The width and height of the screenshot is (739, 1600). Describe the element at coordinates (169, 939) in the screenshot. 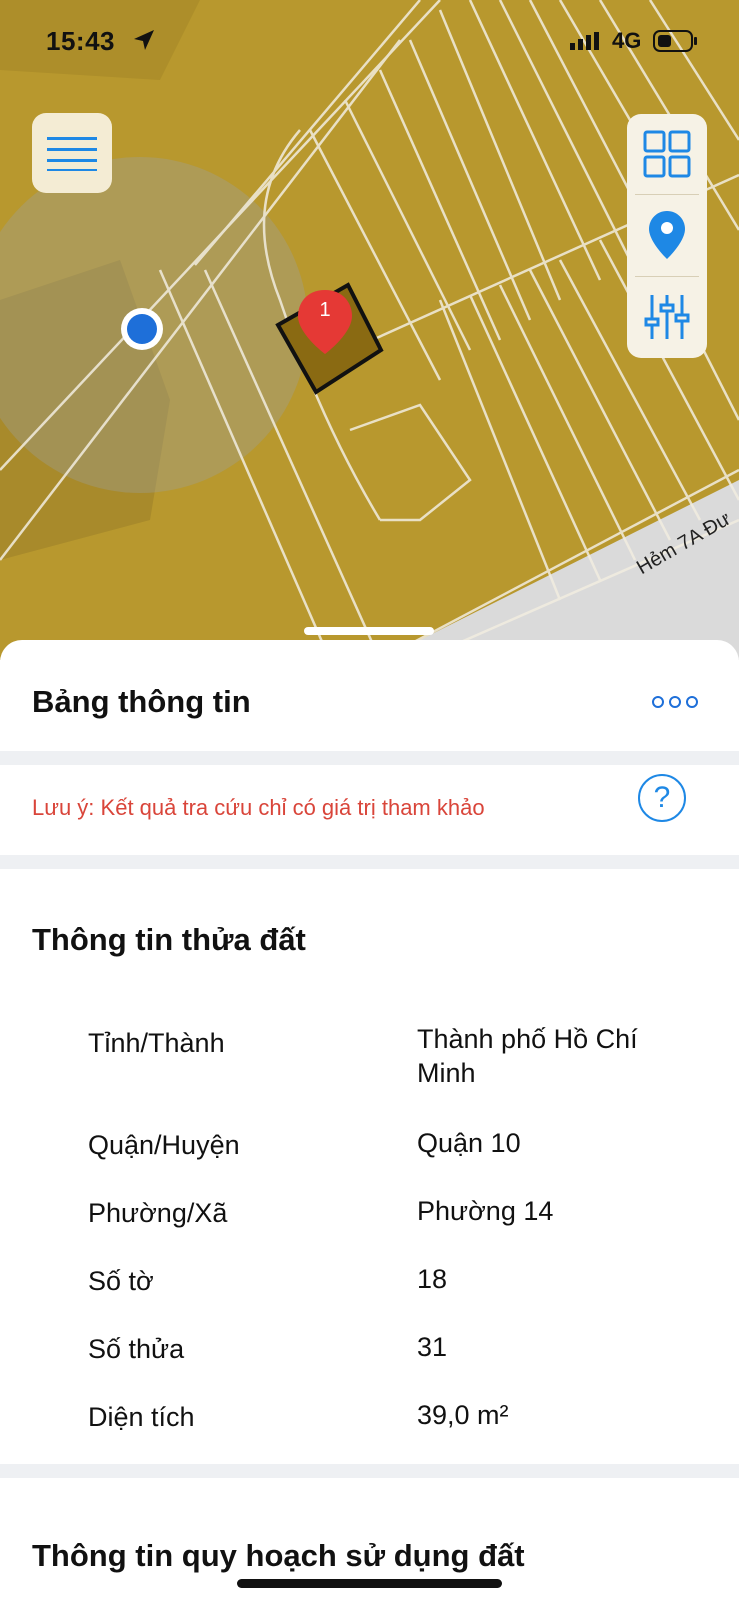

I see `land-info-title: Thông tin thửa đất` at that location.